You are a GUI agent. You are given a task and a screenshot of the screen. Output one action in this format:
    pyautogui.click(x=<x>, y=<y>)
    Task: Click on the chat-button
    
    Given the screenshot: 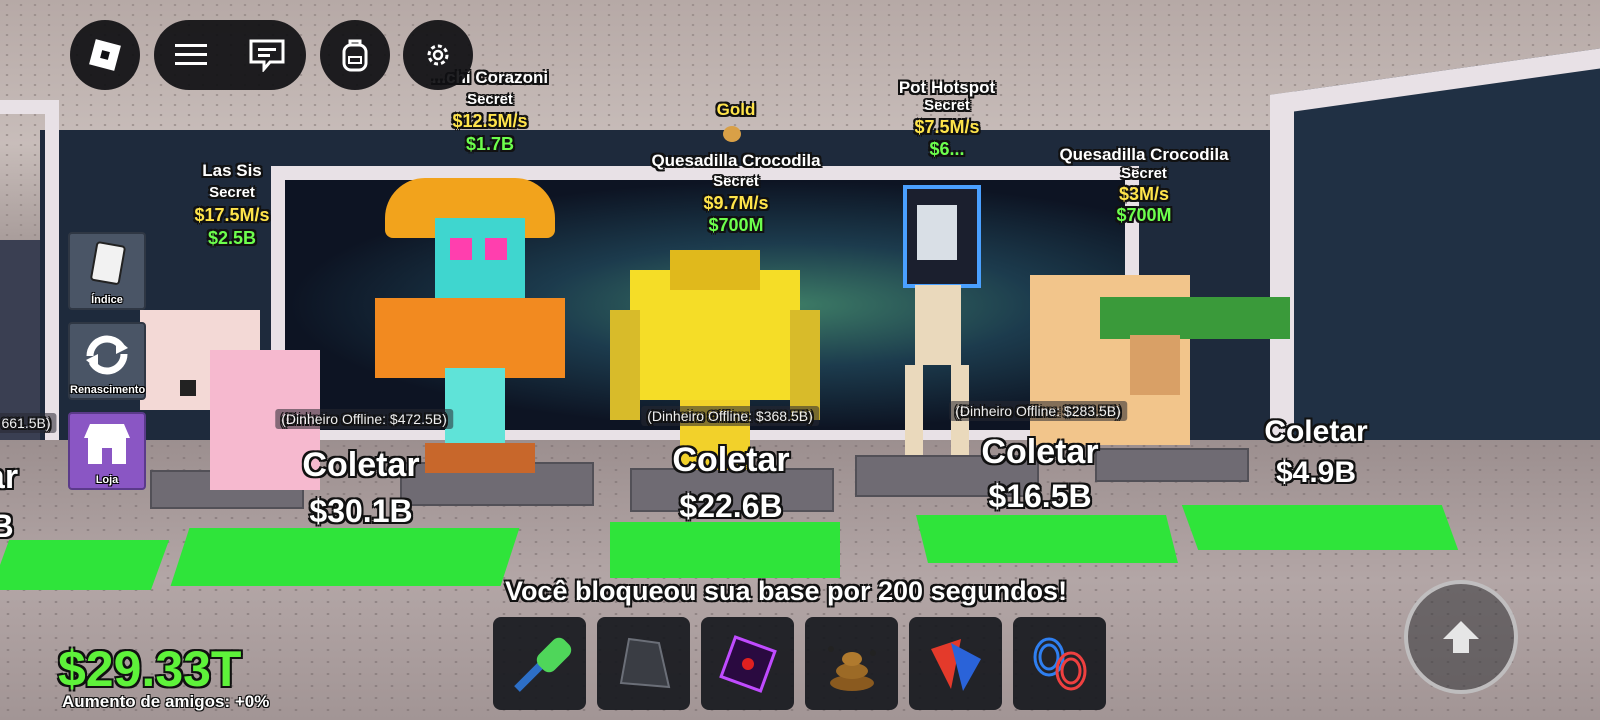 What is the action you would take?
    pyautogui.click(x=267, y=55)
    